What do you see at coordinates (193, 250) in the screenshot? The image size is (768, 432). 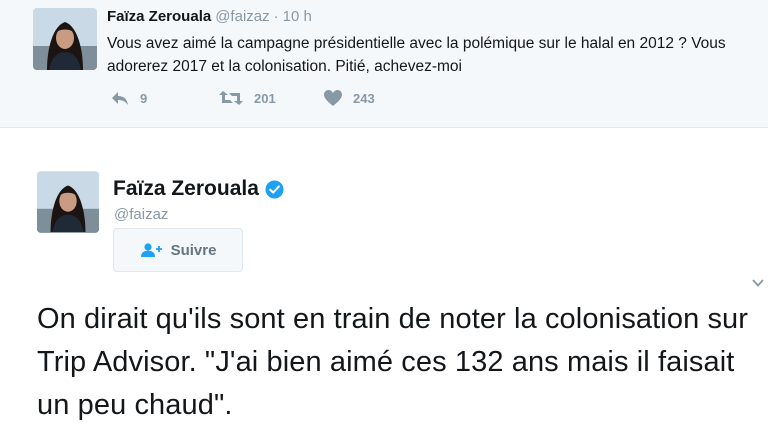 I see `follow-label: Suivre` at bounding box center [193, 250].